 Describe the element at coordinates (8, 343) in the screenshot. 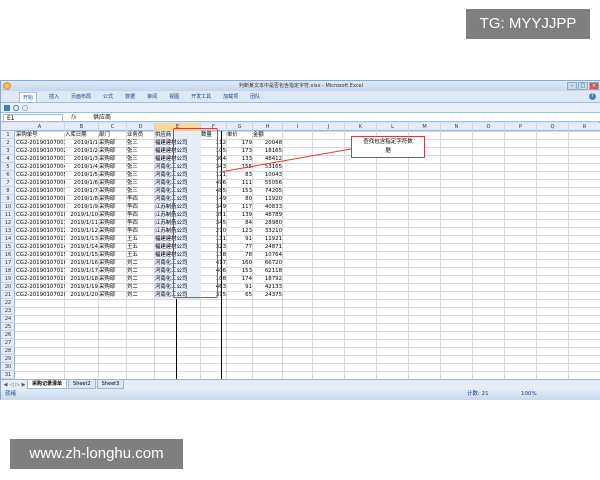

I see `row-header: 27` at that location.